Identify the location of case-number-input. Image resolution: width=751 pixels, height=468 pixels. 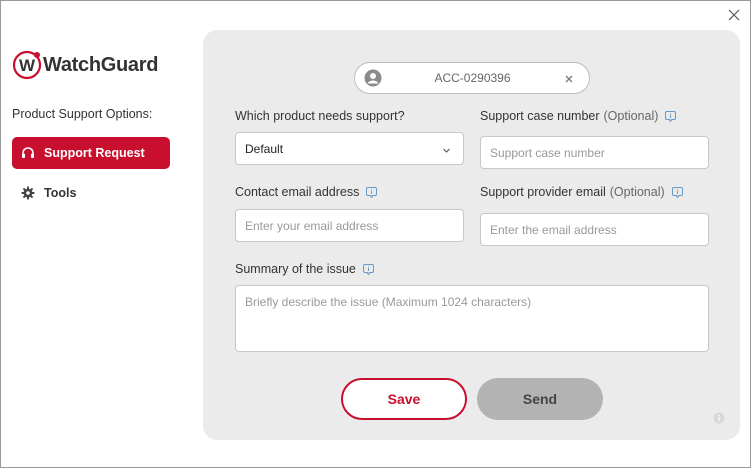
(599, 152).